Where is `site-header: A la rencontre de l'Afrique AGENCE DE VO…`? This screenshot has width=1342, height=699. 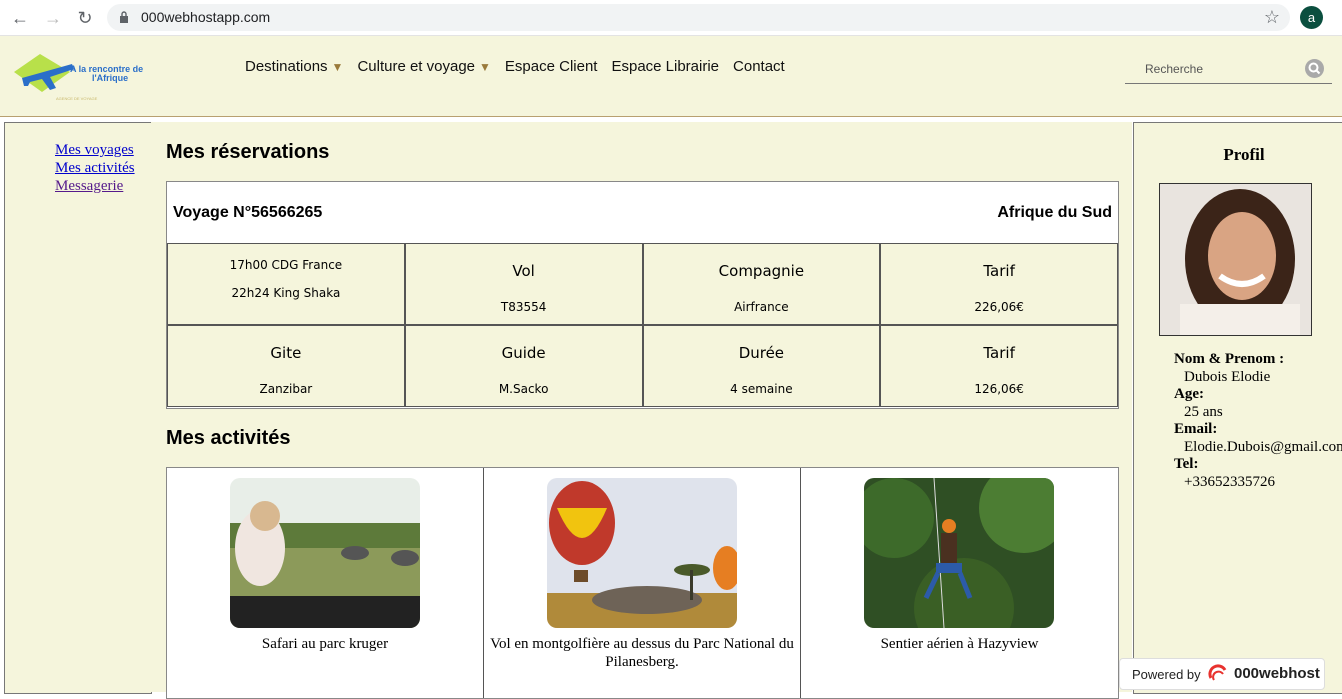
site-header: A la rencontre de l'Afrique AGENCE DE VO… is located at coordinates (671, 76).